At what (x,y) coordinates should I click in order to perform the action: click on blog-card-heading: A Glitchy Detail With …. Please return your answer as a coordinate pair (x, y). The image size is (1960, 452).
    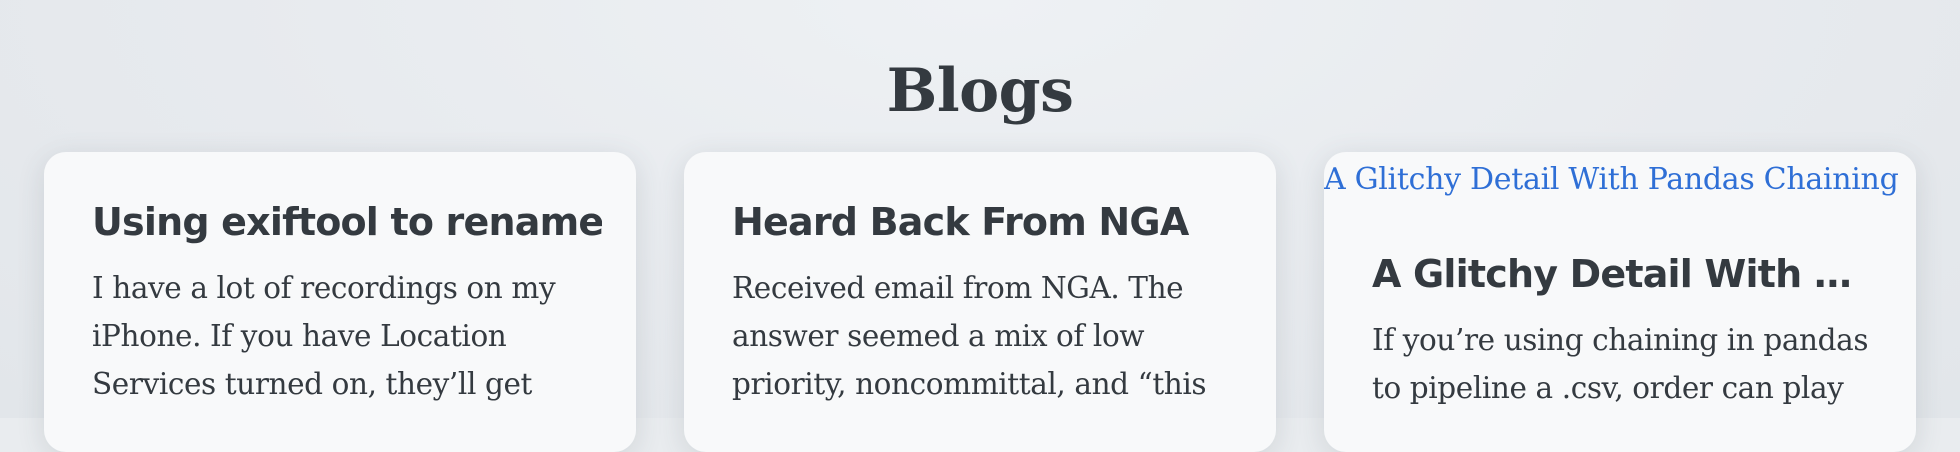
    Looking at the image, I should click on (1627, 274).